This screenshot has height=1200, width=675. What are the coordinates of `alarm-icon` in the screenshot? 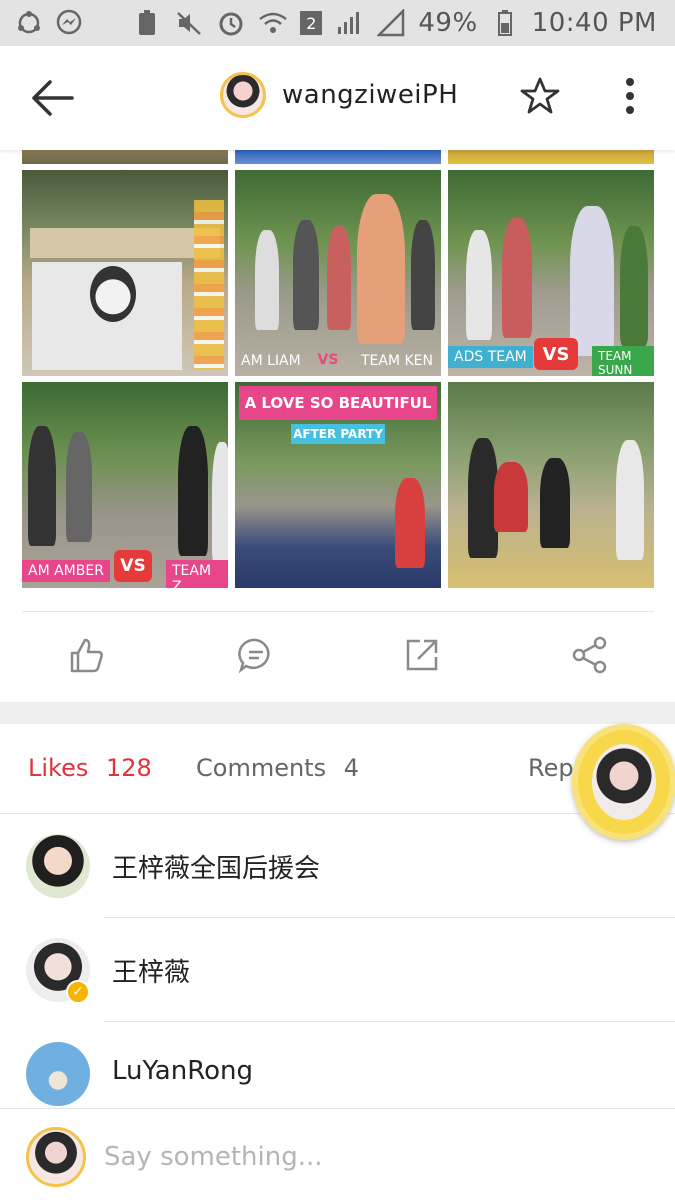 It's located at (231, 23).